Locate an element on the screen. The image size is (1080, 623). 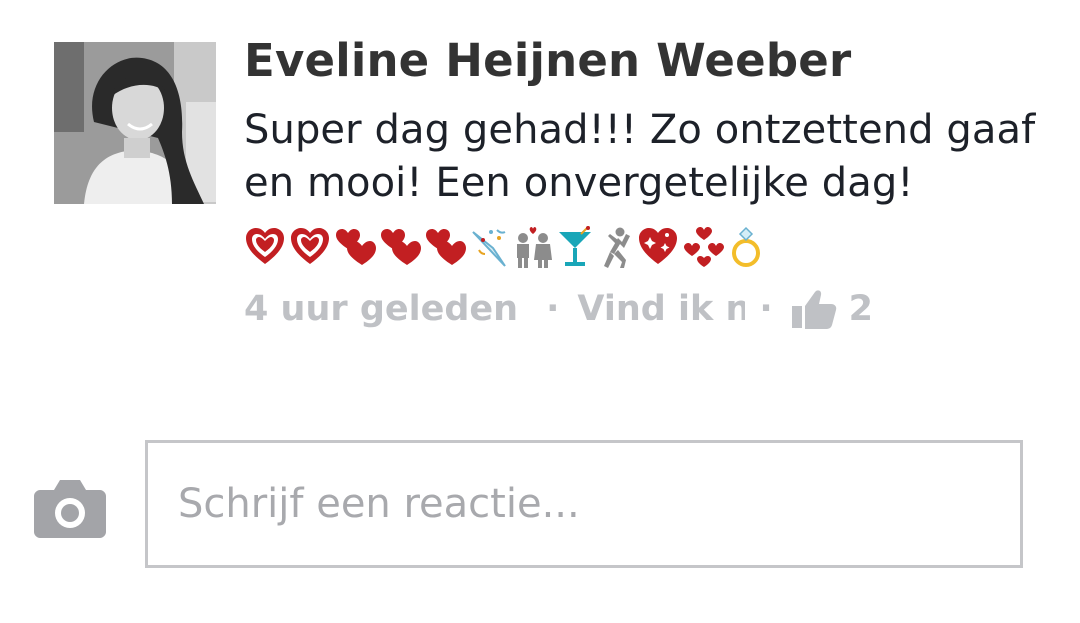
like-count: 2 is located at coordinates (861, 309).